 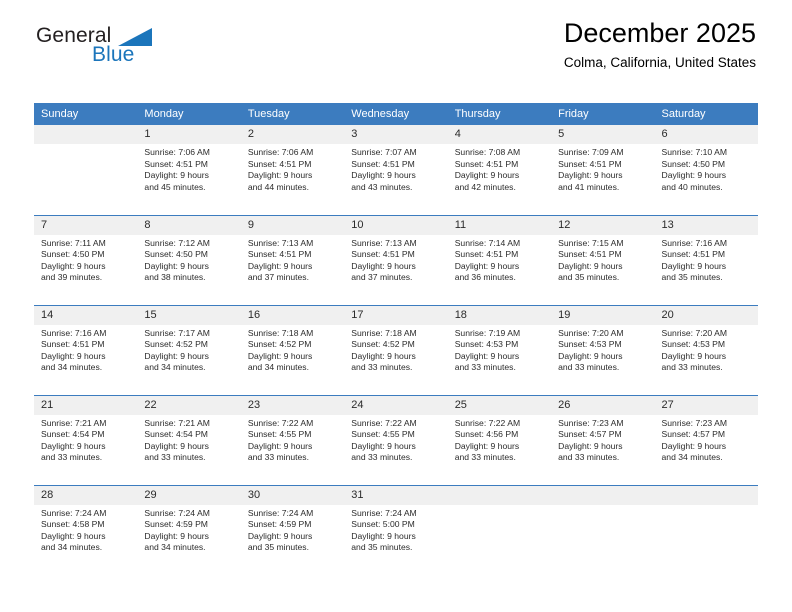 What do you see at coordinates (694, 152) in the screenshot?
I see `sunrise-time: Sunrise: 7:10 AM` at bounding box center [694, 152].